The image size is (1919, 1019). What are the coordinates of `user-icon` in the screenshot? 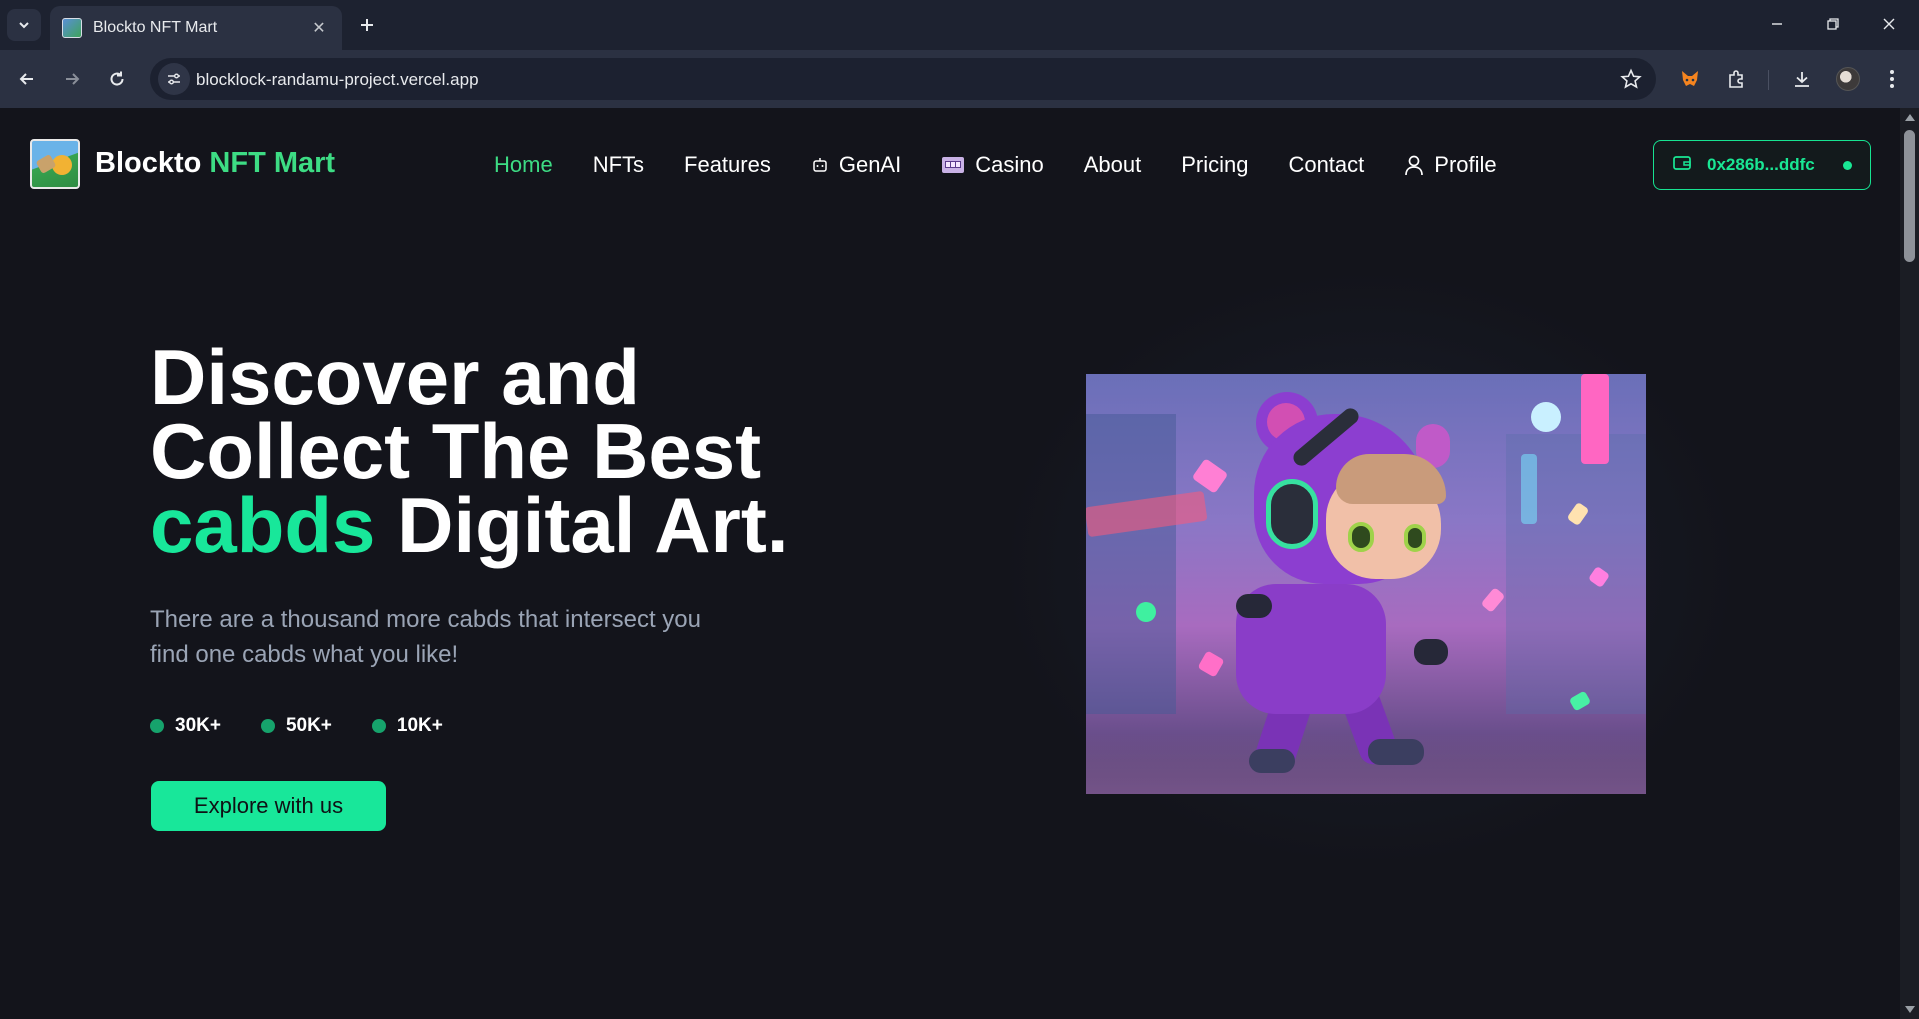 It's located at (1414, 165).